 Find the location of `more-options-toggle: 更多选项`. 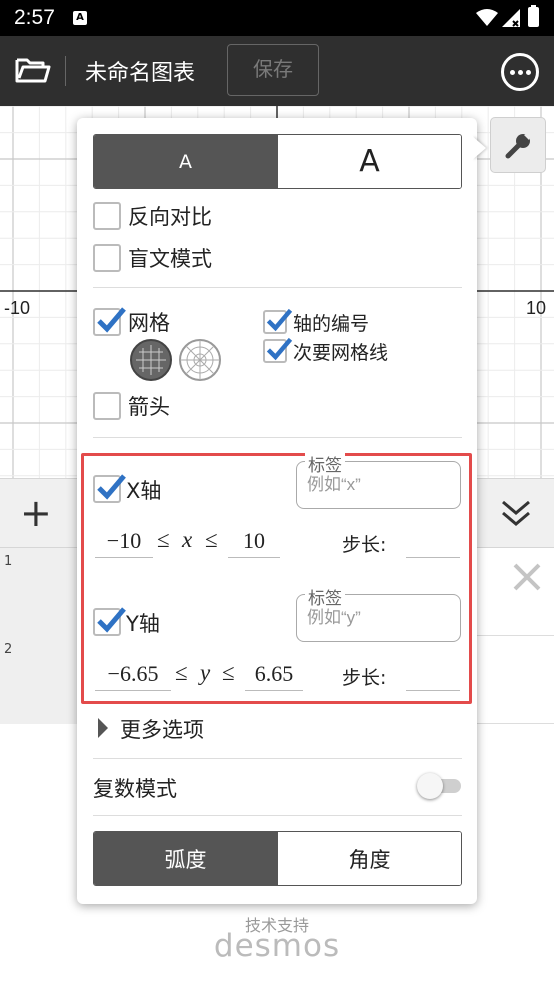

more-options-toggle: 更多选项 is located at coordinates (162, 729).